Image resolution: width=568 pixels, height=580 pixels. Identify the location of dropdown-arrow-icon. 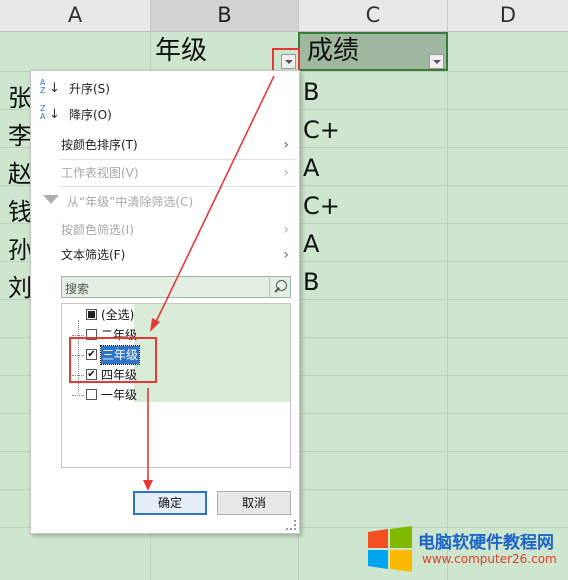
(437, 62).